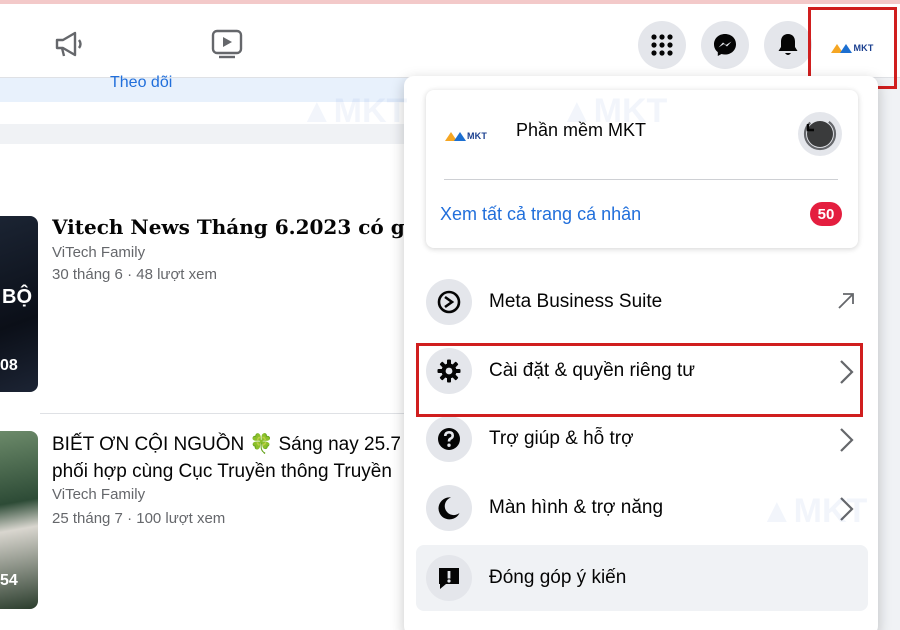  I want to click on menu-item-display-accessibility: Màn hình & trợ năng, so click(642, 509).